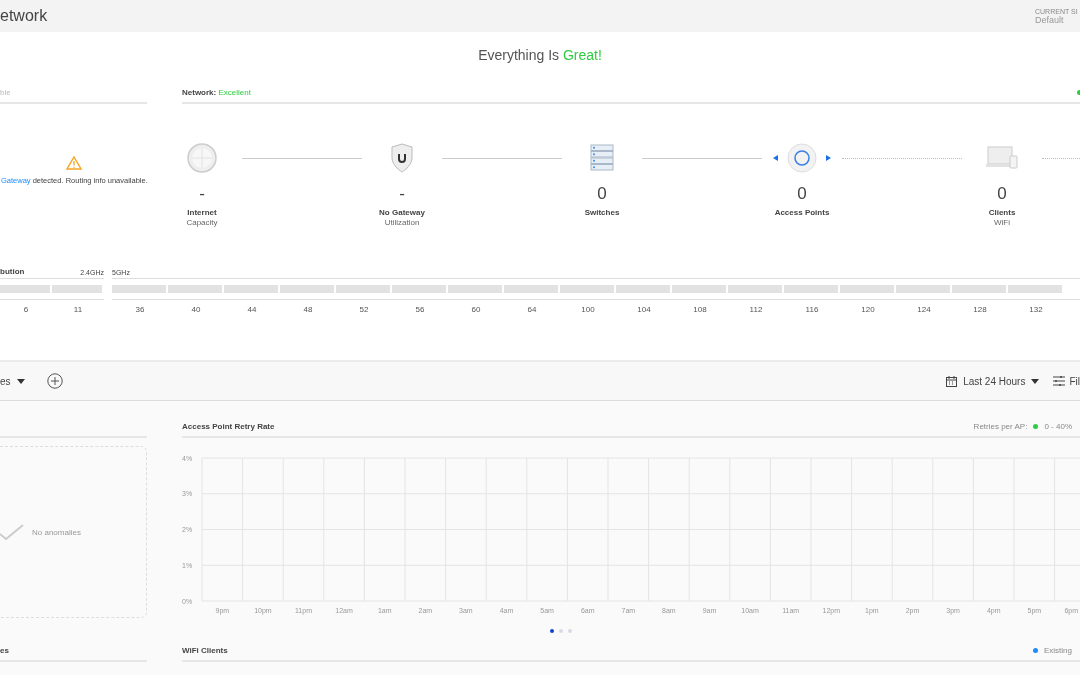  Describe the element at coordinates (924, 309) in the screenshot. I see `channel-number: 124` at that location.